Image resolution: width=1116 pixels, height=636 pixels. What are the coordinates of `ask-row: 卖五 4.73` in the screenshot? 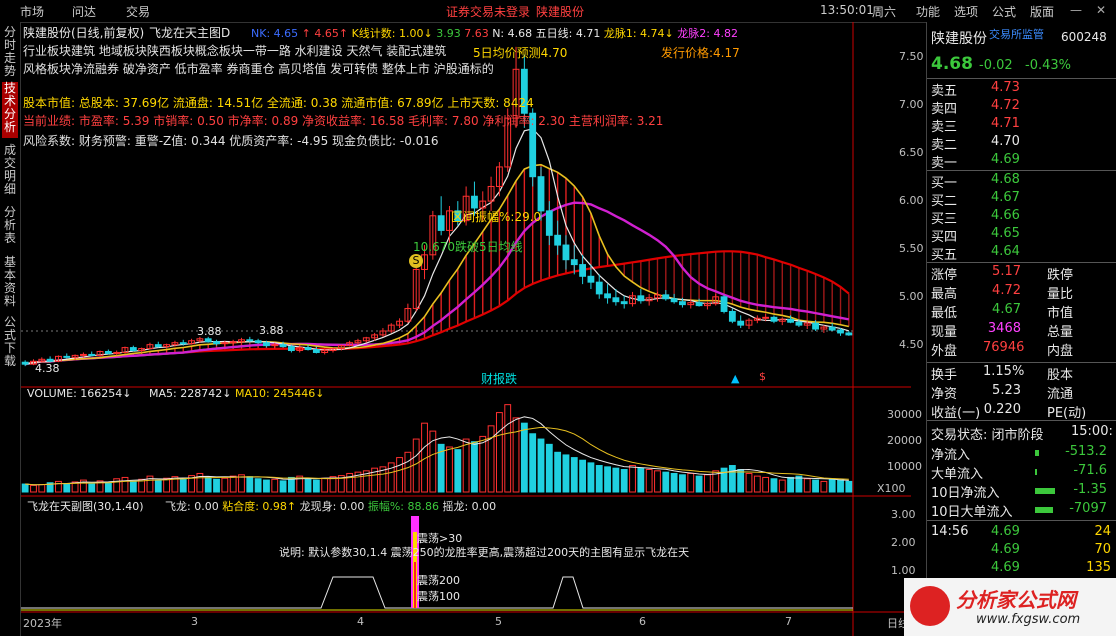 It's located at (1022, 89).